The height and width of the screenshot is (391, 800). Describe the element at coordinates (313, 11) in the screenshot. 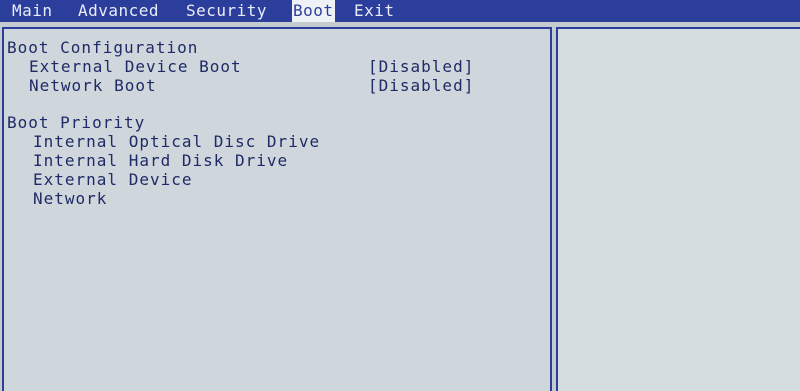

I see `tab-boot: Boot` at that location.